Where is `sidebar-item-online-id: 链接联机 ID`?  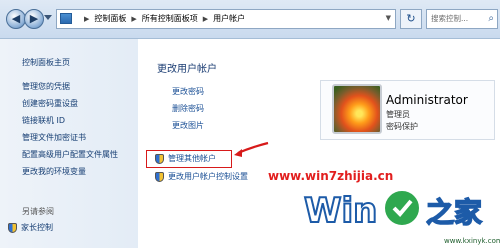 sidebar-item-online-id: 链接联机 ID is located at coordinates (43, 120).